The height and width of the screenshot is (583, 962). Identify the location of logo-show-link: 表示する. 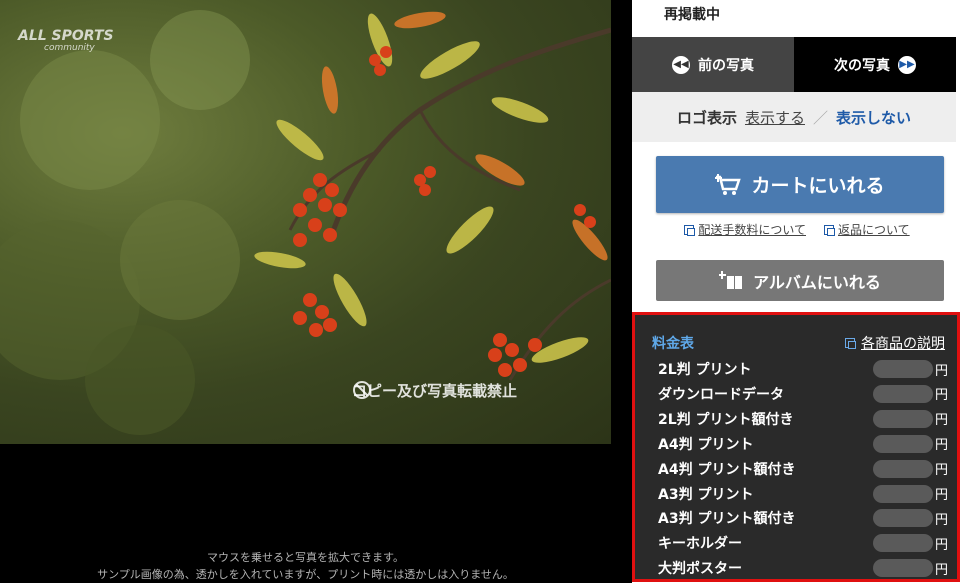
(775, 117).